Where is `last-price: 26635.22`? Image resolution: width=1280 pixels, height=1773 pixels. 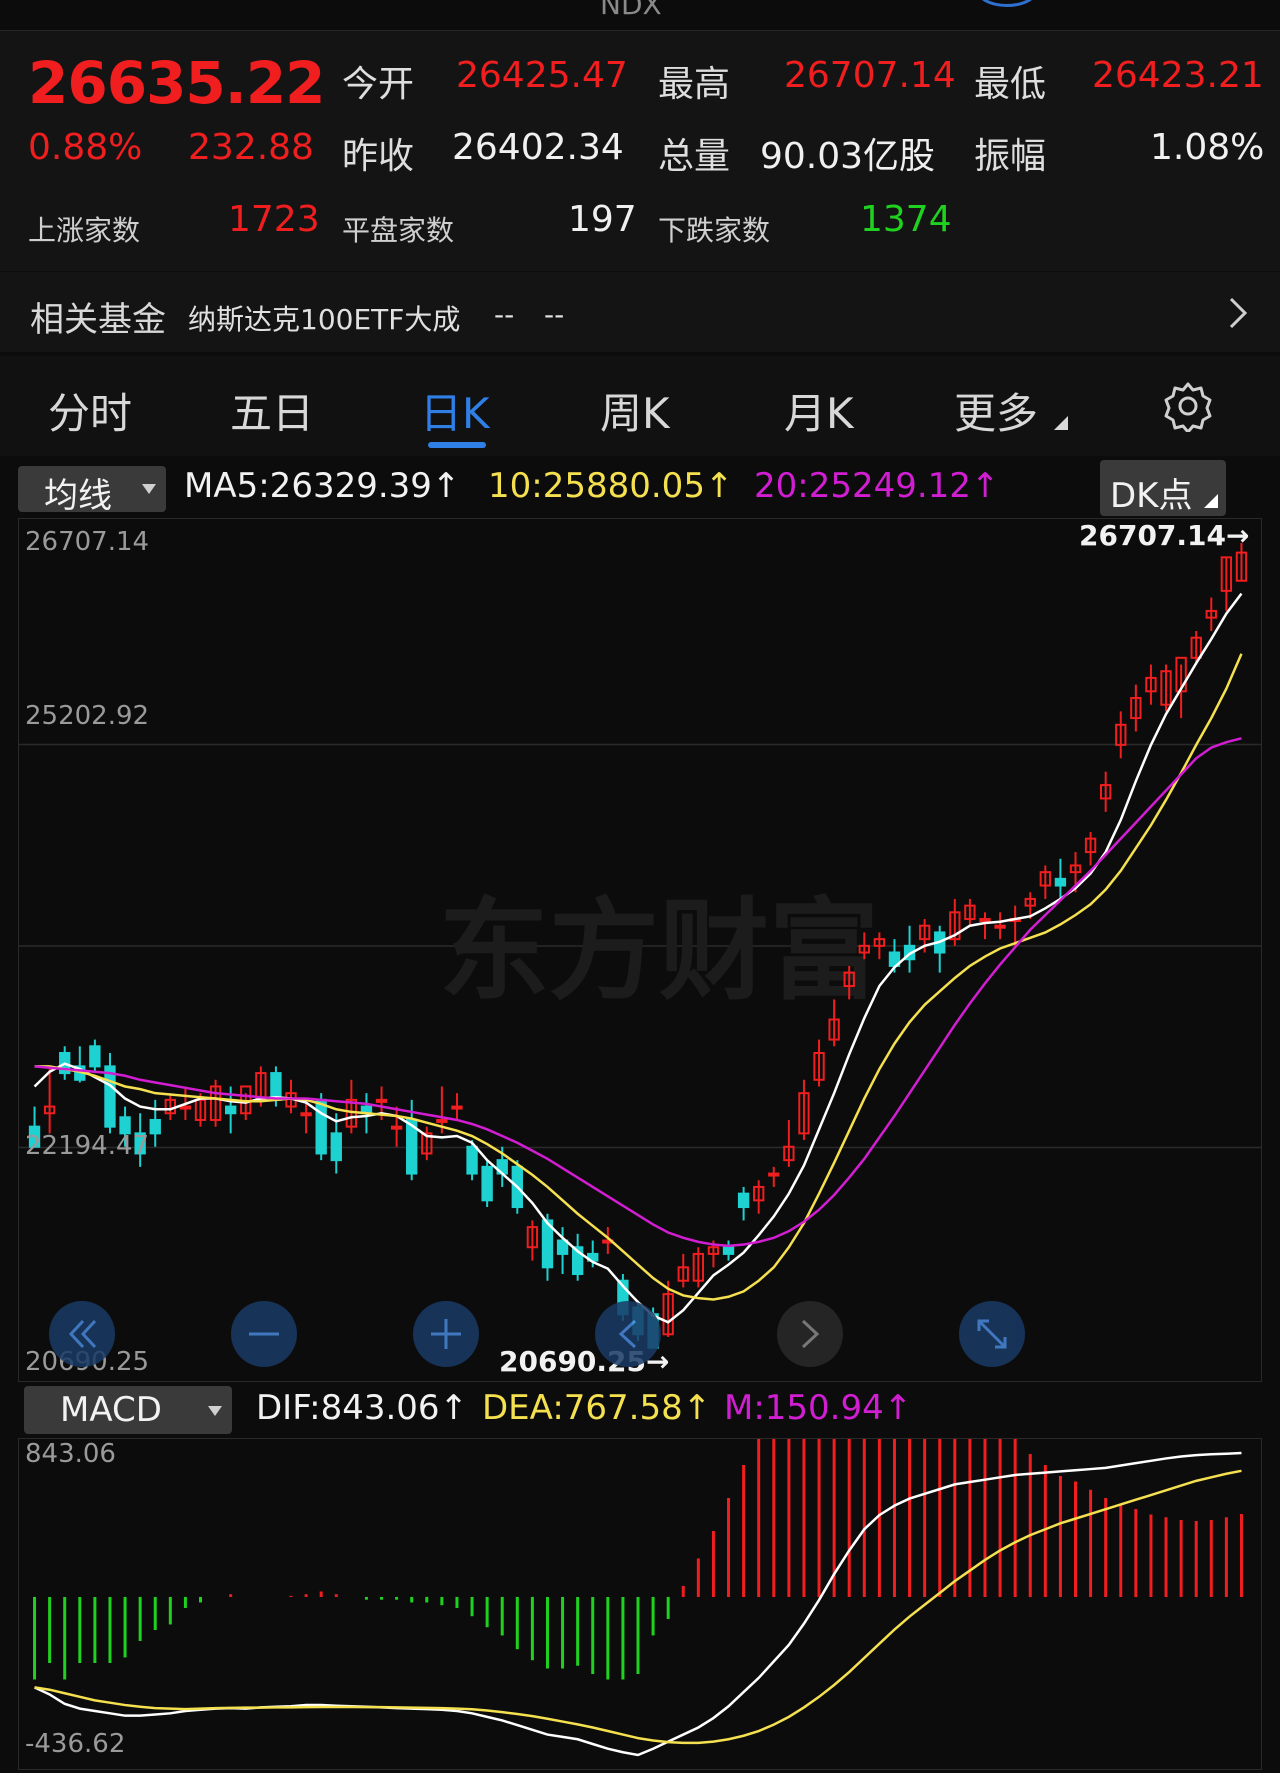 last-price: 26635.22 is located at coordinates (177, 83).